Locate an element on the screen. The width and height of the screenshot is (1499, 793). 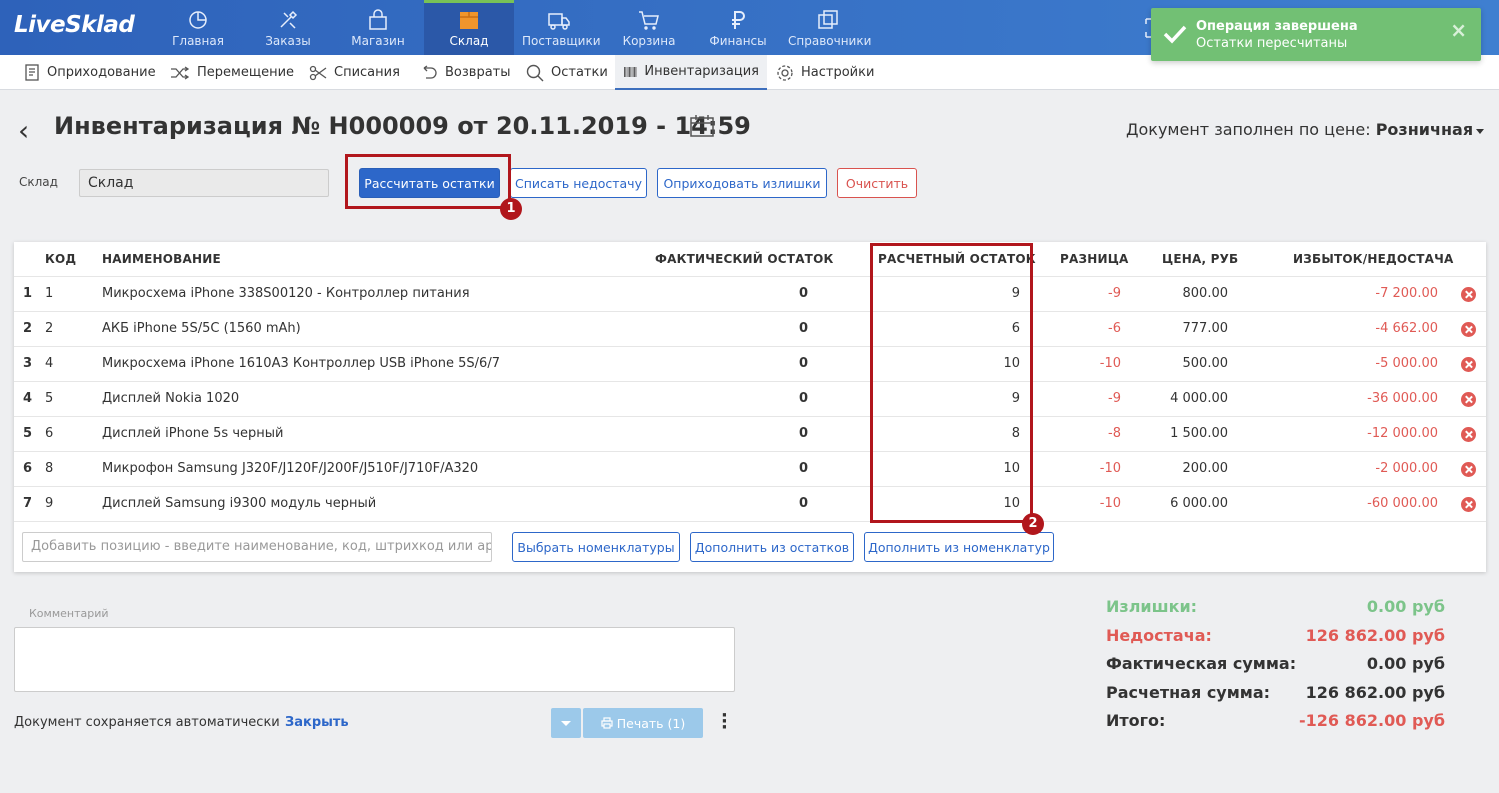
fill-from-nomenclature-button: Дополнить из номенклатур is located at coordinates (959, 547).